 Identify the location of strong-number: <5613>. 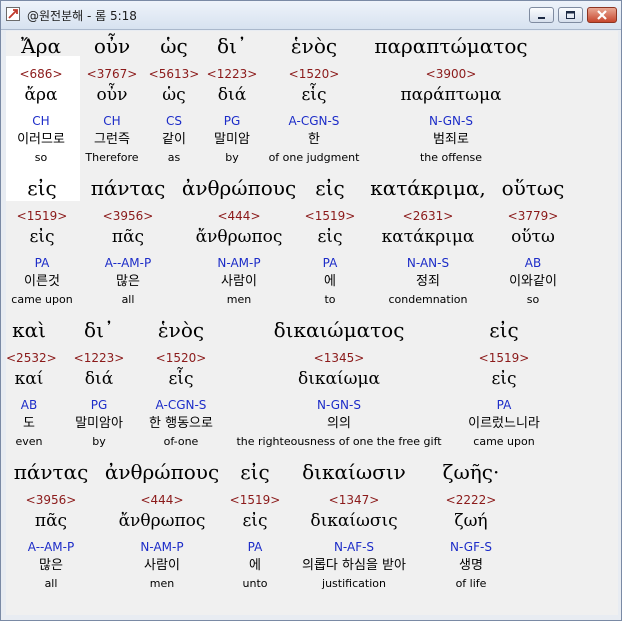
(174, 74).